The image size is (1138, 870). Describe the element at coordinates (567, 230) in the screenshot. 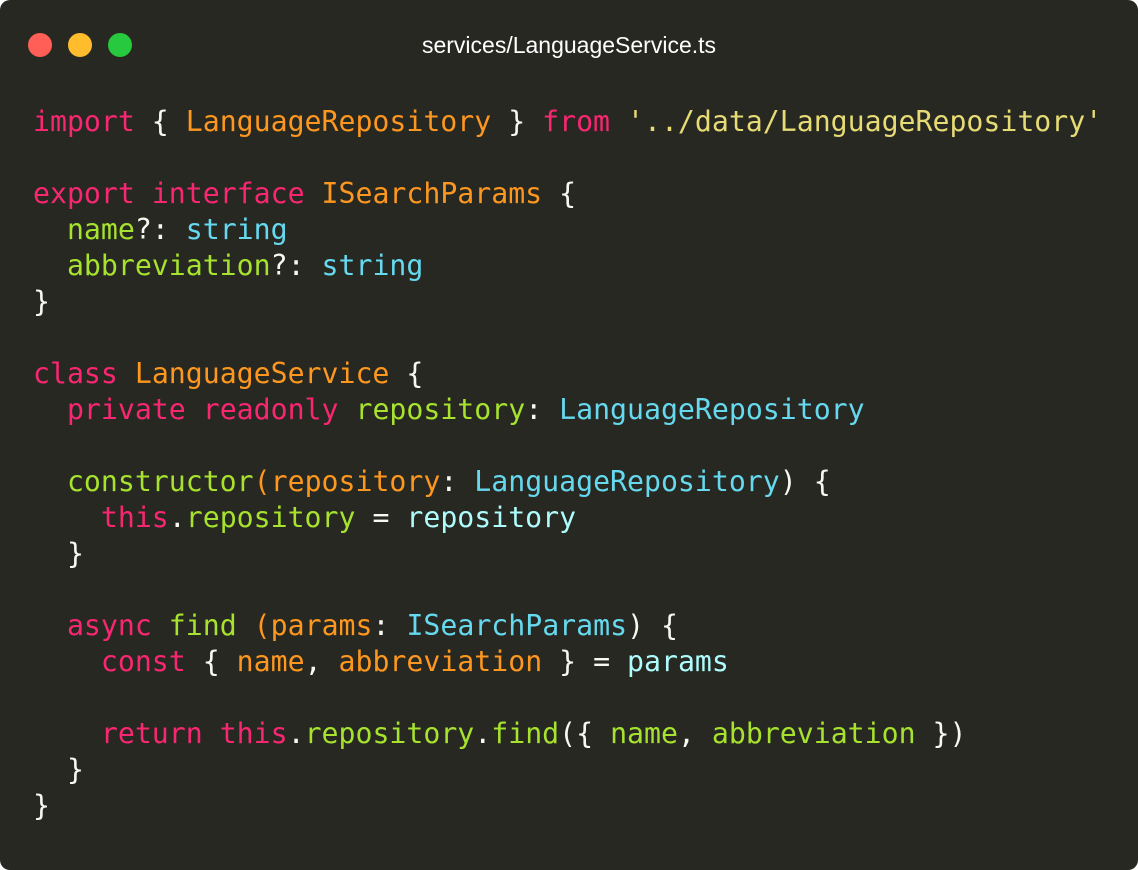

I see `code-line: name?: string` at that location.